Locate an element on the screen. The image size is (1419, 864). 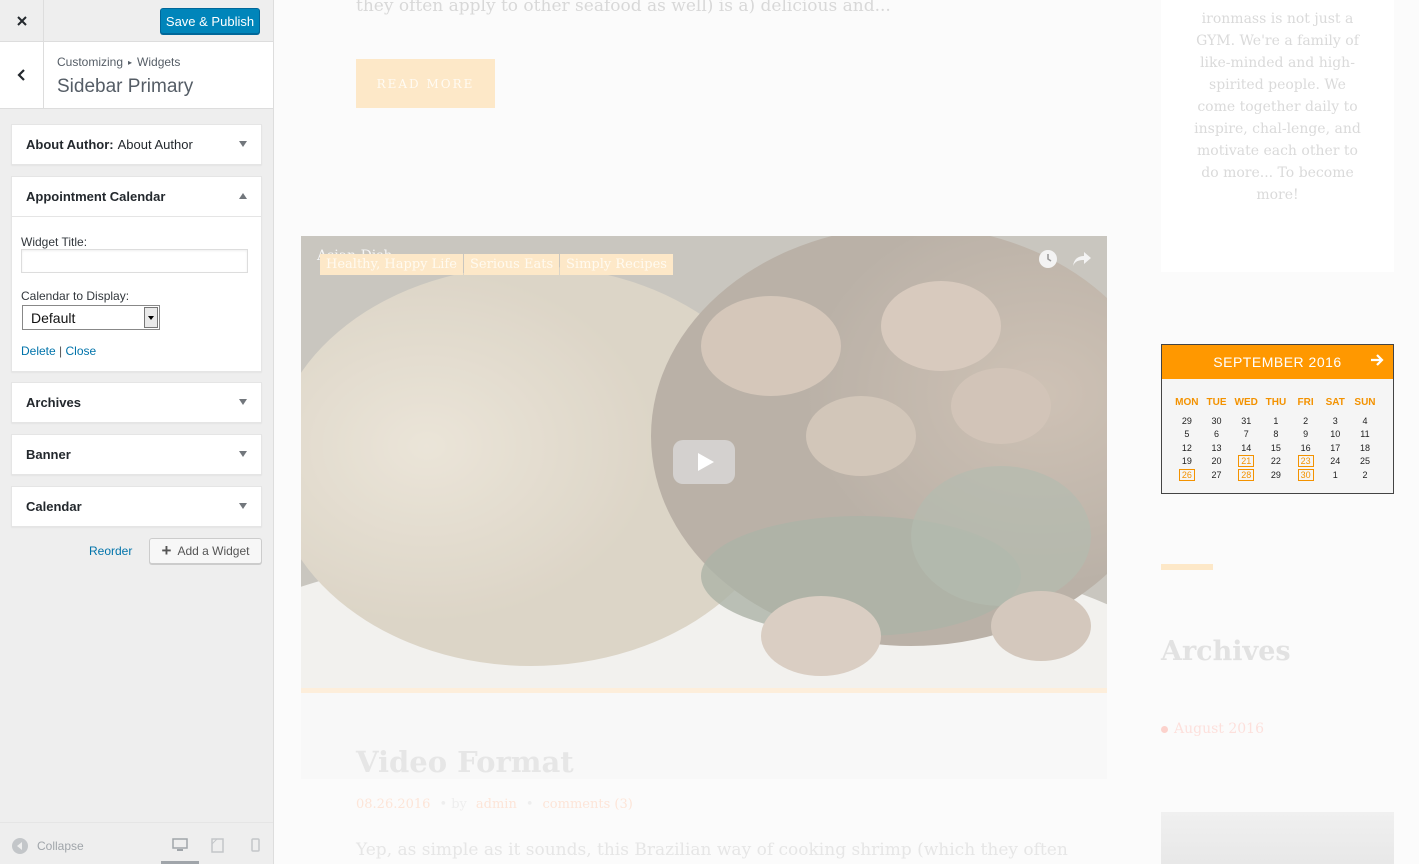
widget-about-author-subtitle: About Author is located at coordinates (155, 144).